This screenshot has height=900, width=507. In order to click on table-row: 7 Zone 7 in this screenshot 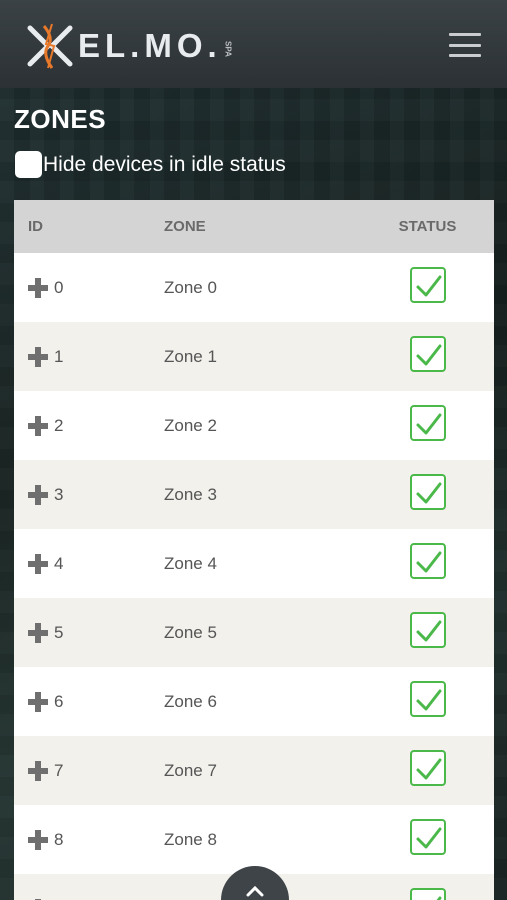, I will do `click(254, 770)`.